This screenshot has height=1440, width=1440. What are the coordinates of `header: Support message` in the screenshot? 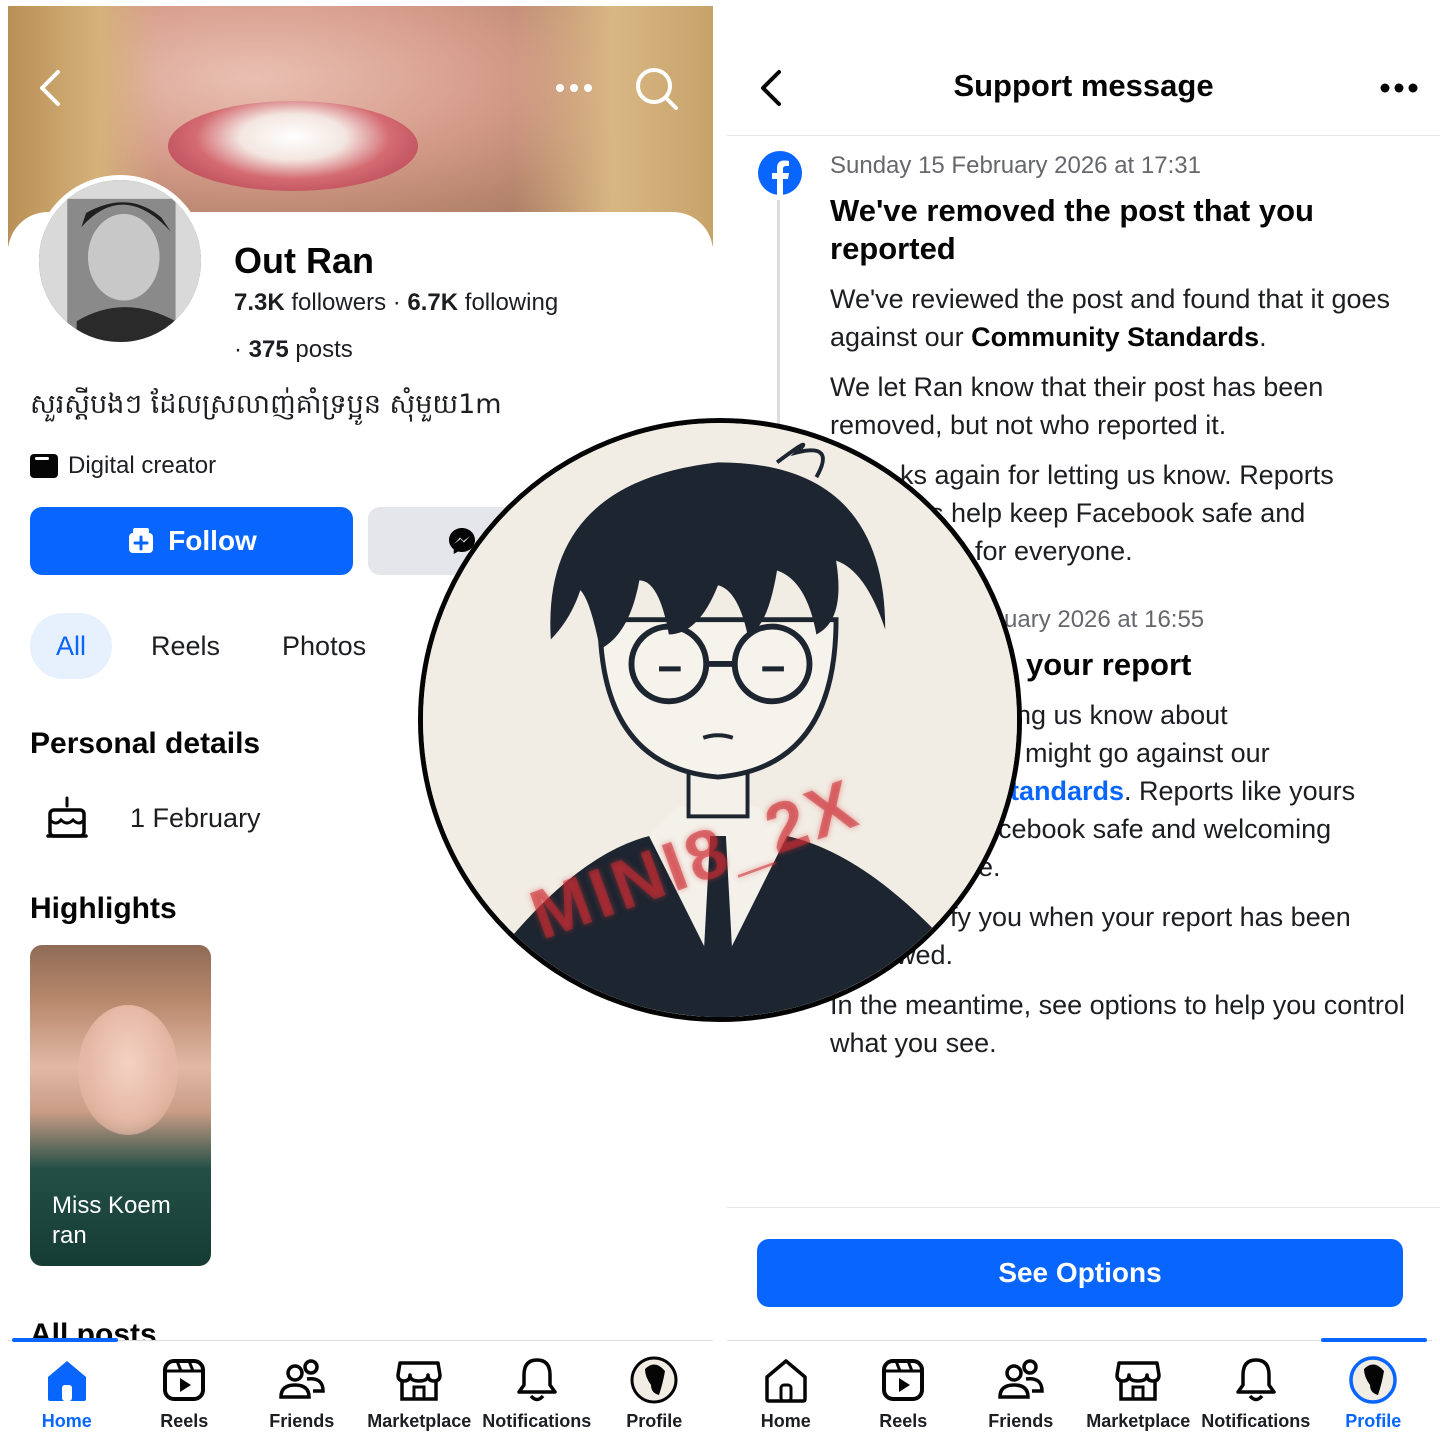 It's located at (1083, 88).